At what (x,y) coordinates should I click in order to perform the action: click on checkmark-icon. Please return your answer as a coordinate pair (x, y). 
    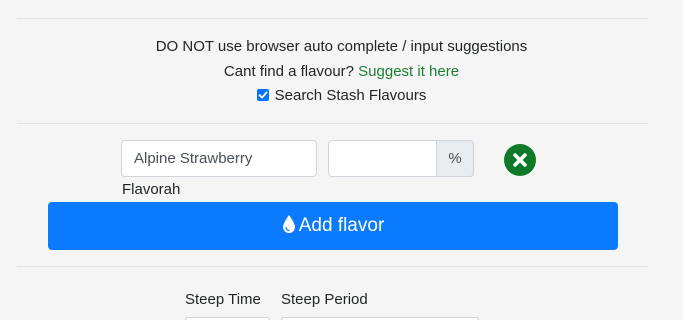
    Looking at the image, I should click on (263, 95).